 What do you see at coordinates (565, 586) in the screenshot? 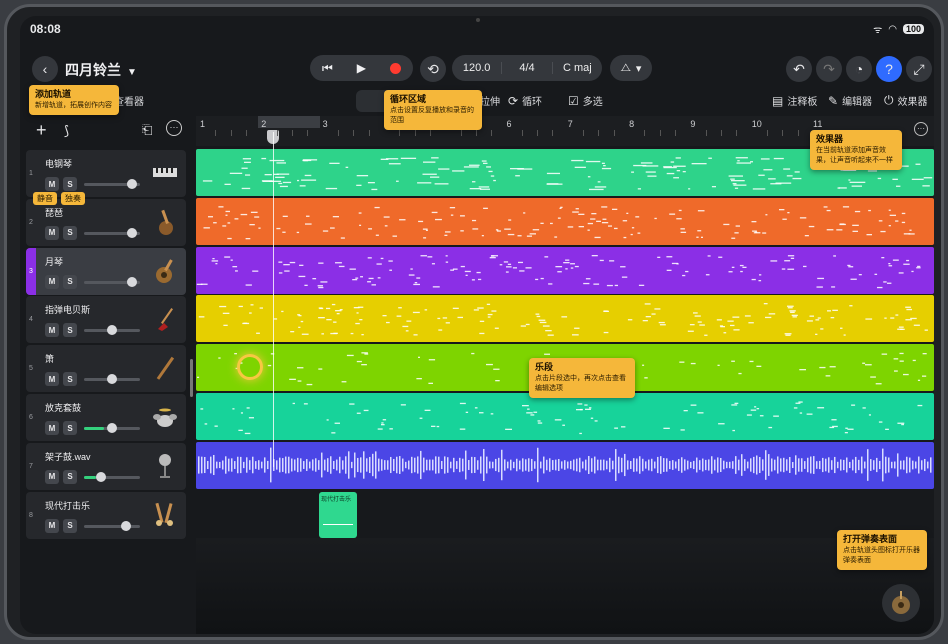
I see `empty-arrangement-area` at bounding box center [565, 586].